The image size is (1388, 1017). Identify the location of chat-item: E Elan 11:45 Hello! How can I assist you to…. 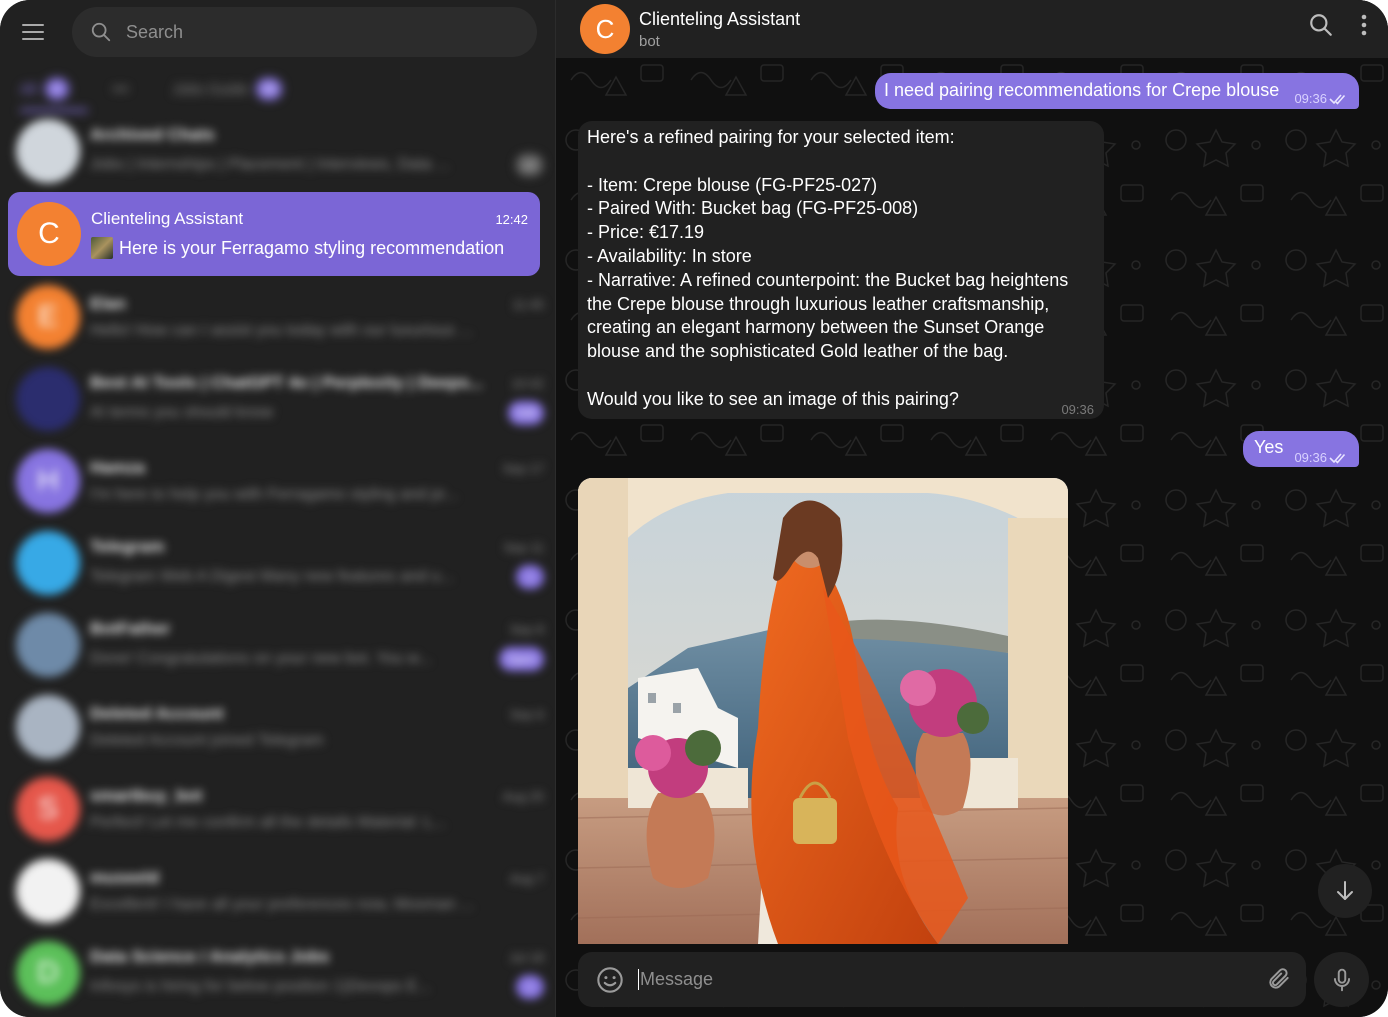
(278, 317).